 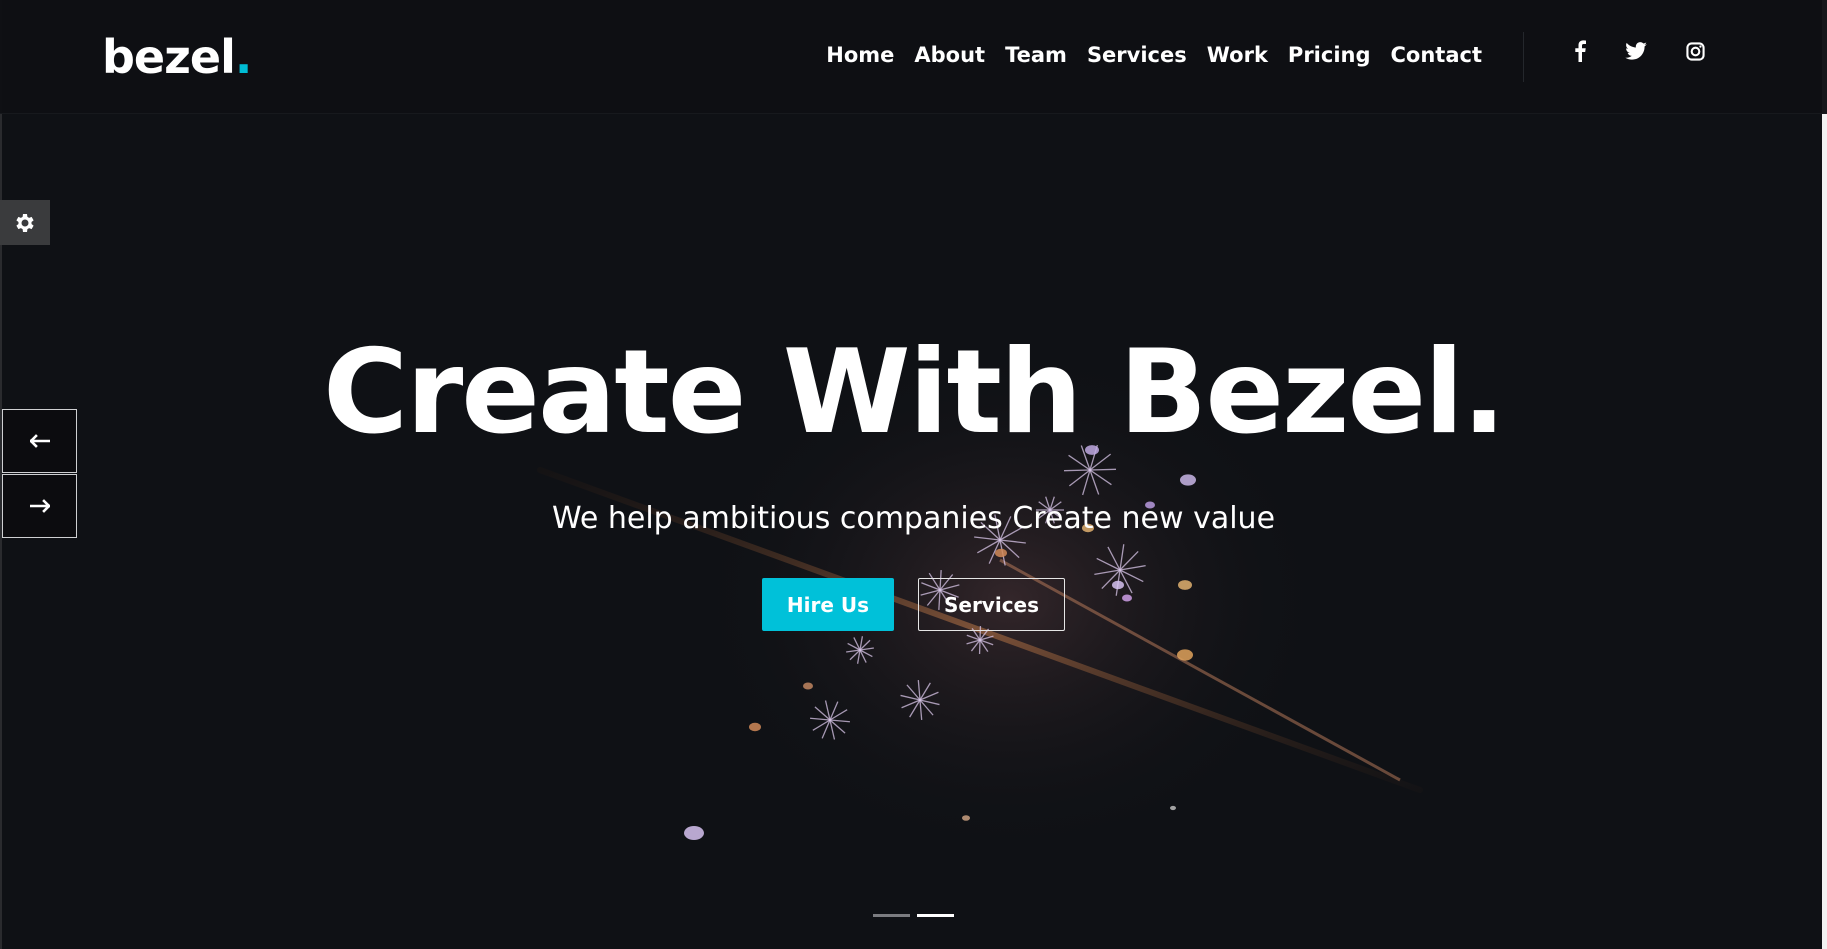 What do you see at coordinates (991, 604) in the screenshot?
I see `services-button: Services` at bounding box center [991, 604].